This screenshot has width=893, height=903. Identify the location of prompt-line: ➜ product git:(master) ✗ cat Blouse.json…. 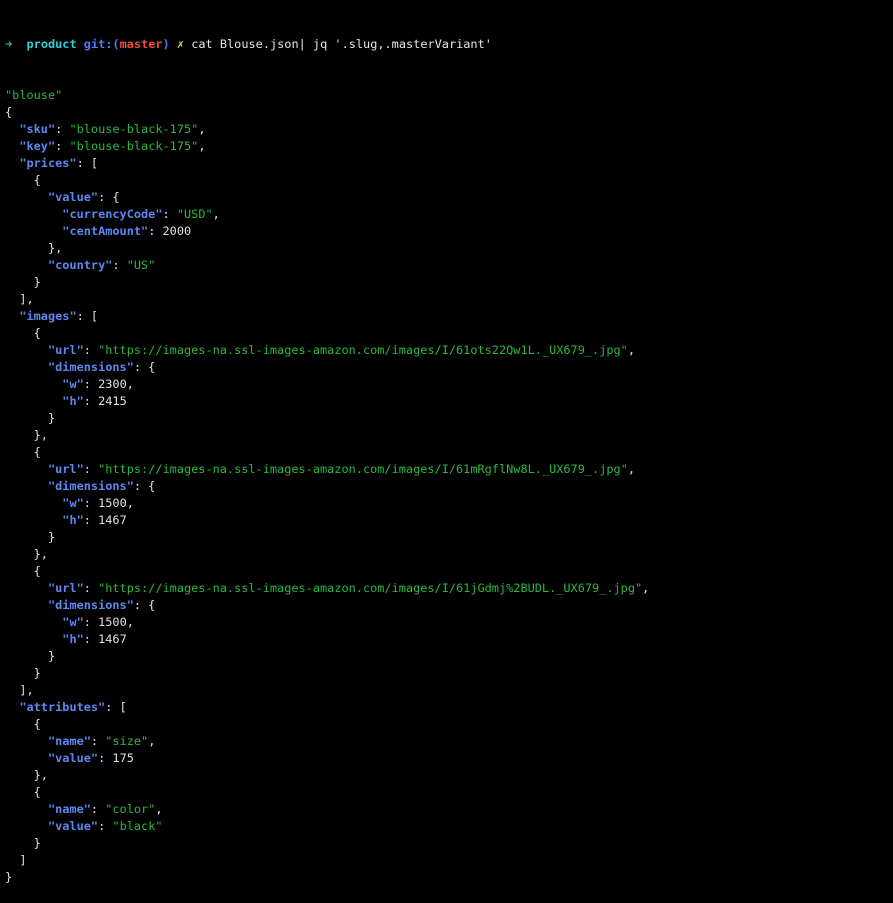
(449, 44).